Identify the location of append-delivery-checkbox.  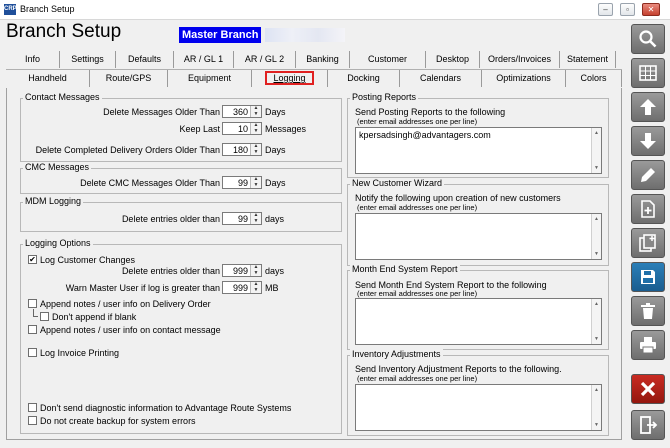
(32, 303).